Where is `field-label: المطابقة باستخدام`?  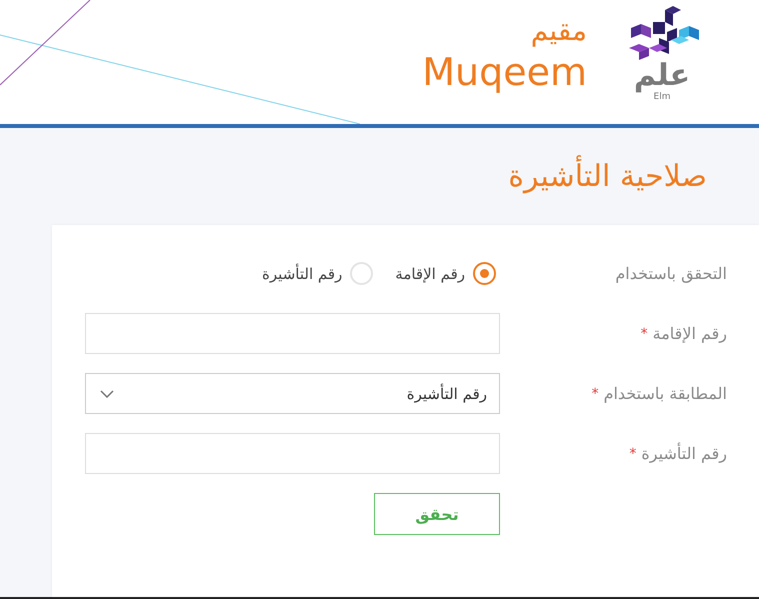 field-label: المطابقة باستخدام is located at coordinates (665, 393).